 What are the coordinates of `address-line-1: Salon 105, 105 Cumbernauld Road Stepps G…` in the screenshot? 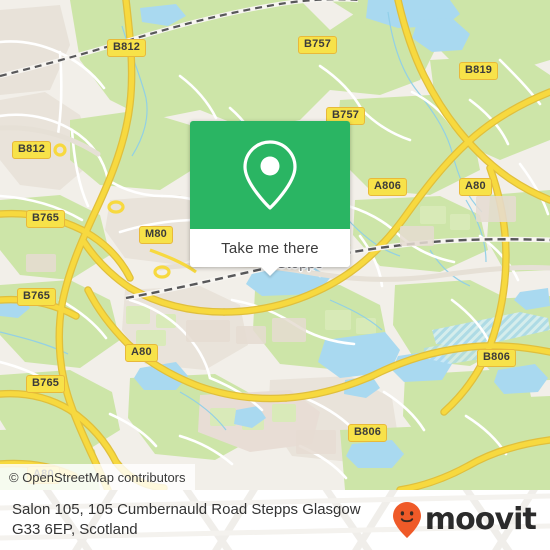 It's located at (186, 509).